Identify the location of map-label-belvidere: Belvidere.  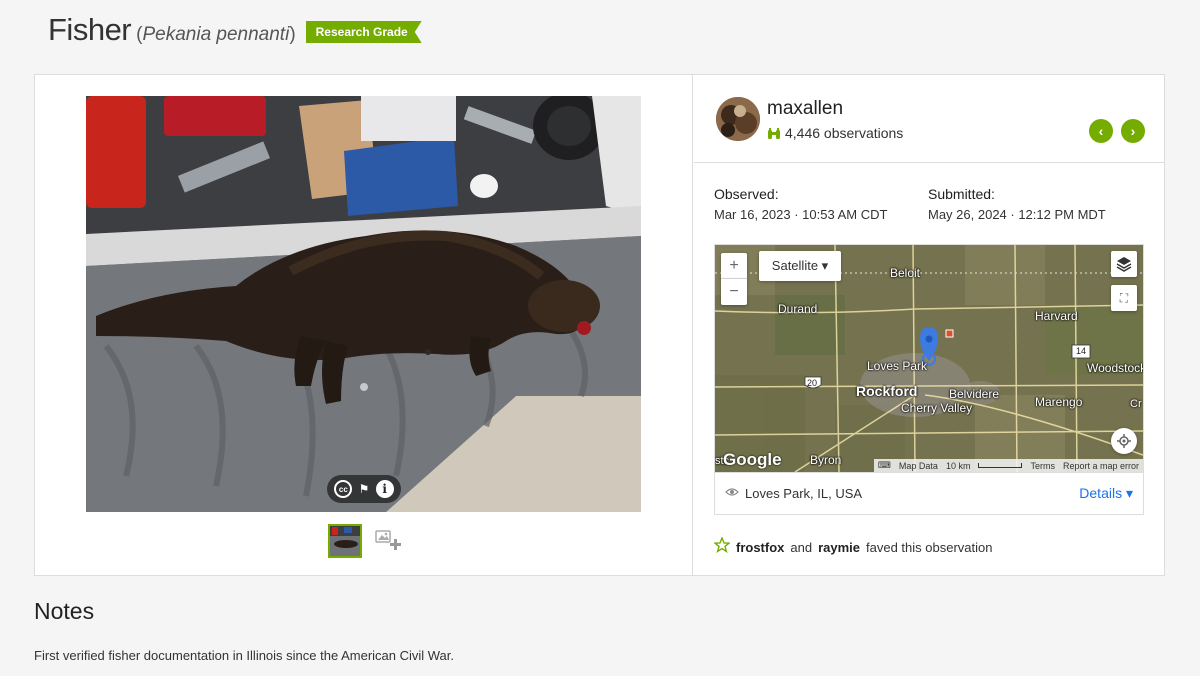
(974, 394).